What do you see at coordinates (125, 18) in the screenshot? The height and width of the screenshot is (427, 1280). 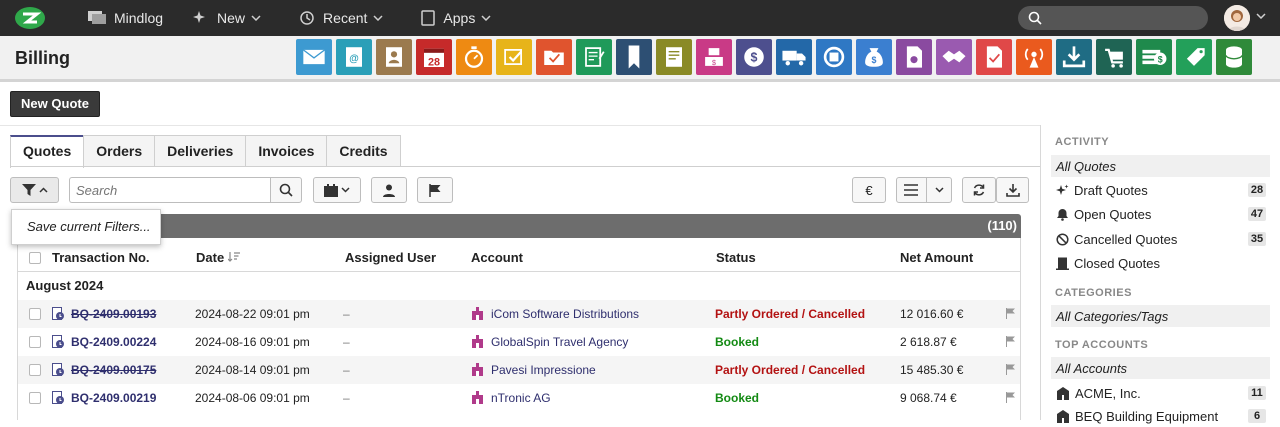 I see `nav-mindlog: Mindlog` at bounding box center [125, 18].